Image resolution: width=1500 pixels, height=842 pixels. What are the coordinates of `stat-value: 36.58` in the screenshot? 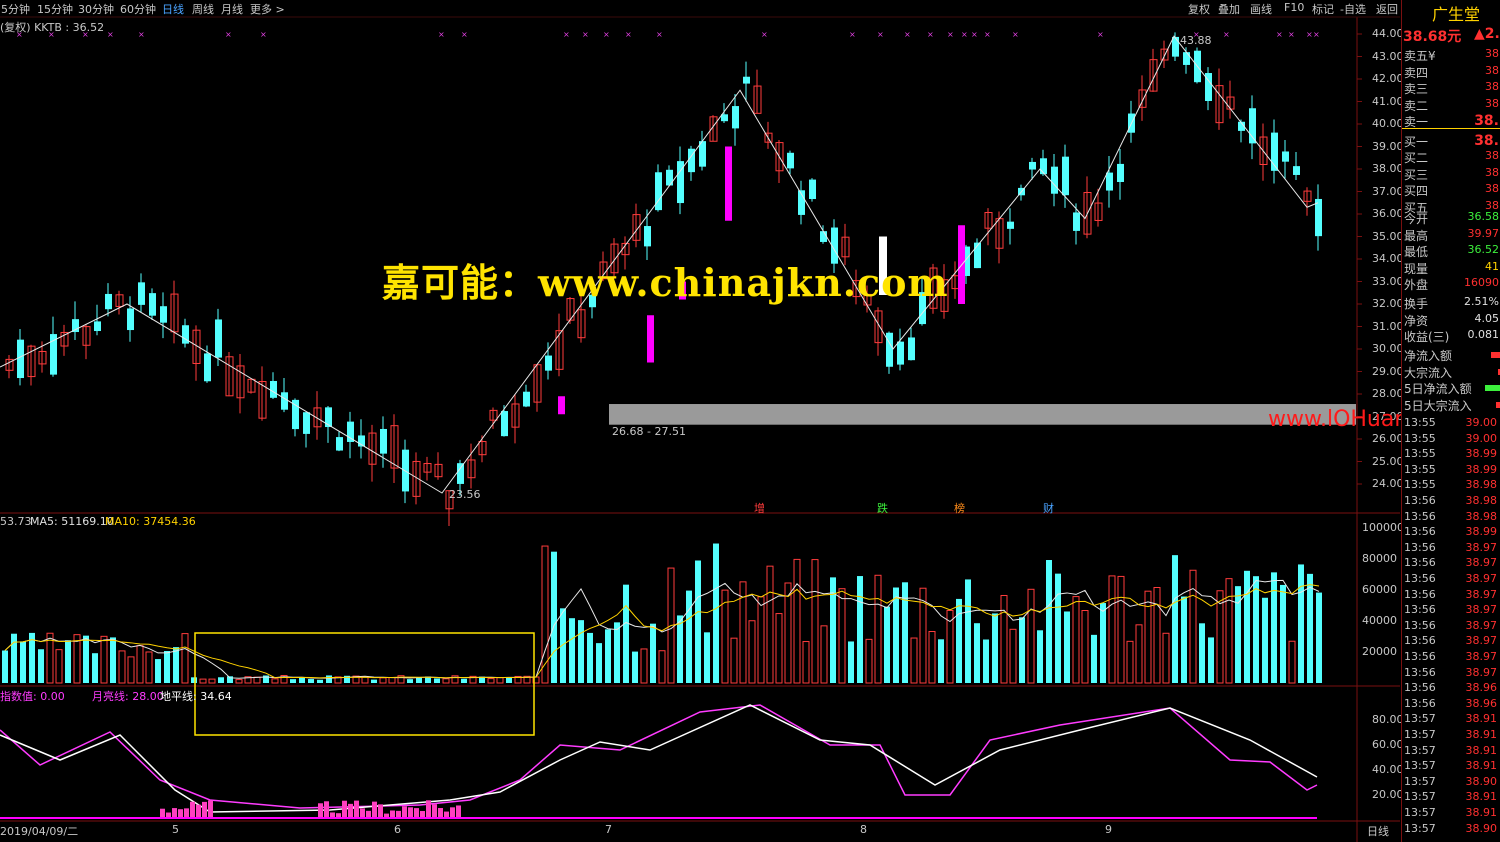 It's located at (1483, 216).